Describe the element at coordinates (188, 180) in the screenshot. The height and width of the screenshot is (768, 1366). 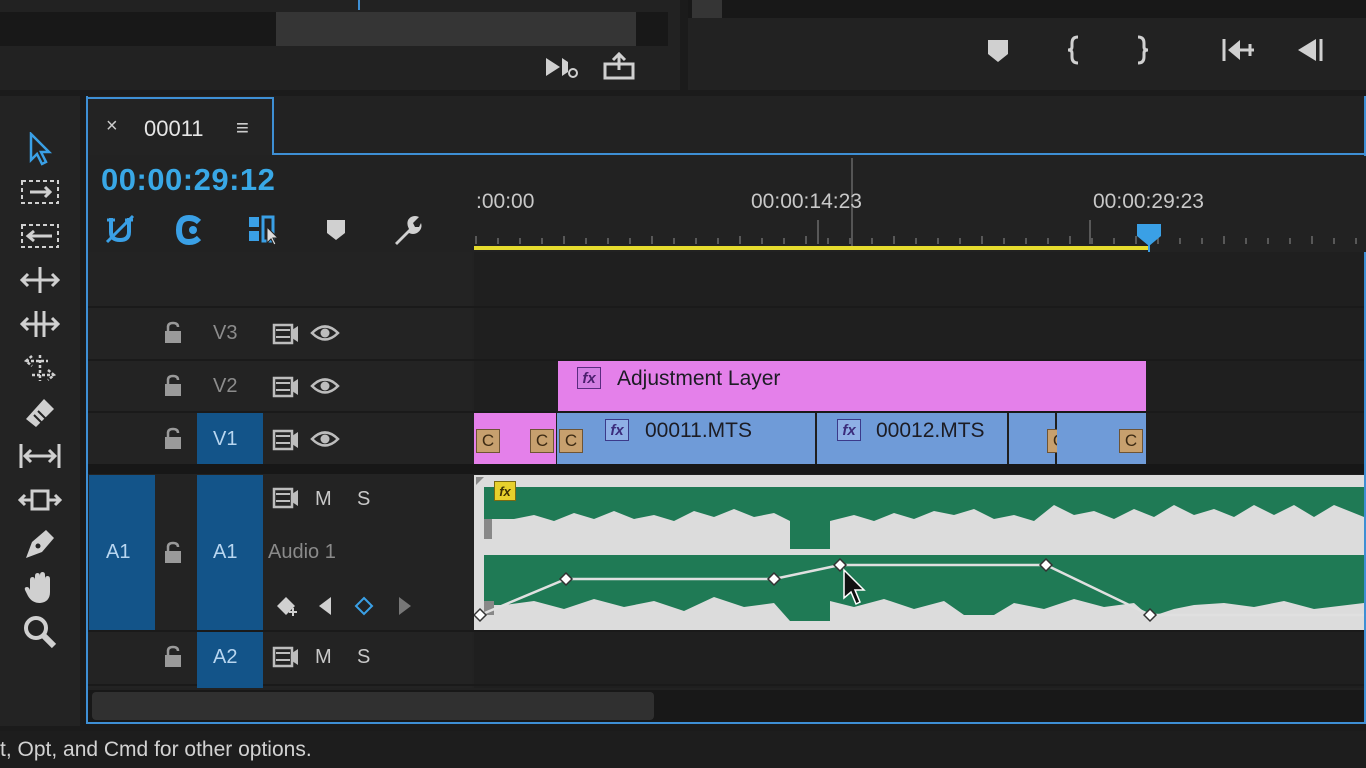
I see `playhead-timecode: 00:00:29:12` at that location.